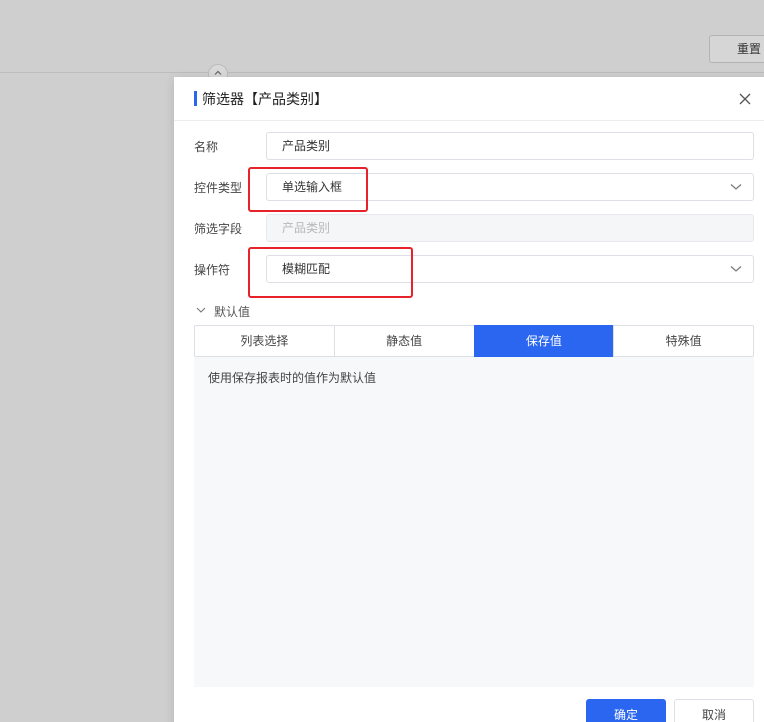  Describe the element at coordinates (714, 710) in the screenshot. I see `cancel-button: 取消` at that location.